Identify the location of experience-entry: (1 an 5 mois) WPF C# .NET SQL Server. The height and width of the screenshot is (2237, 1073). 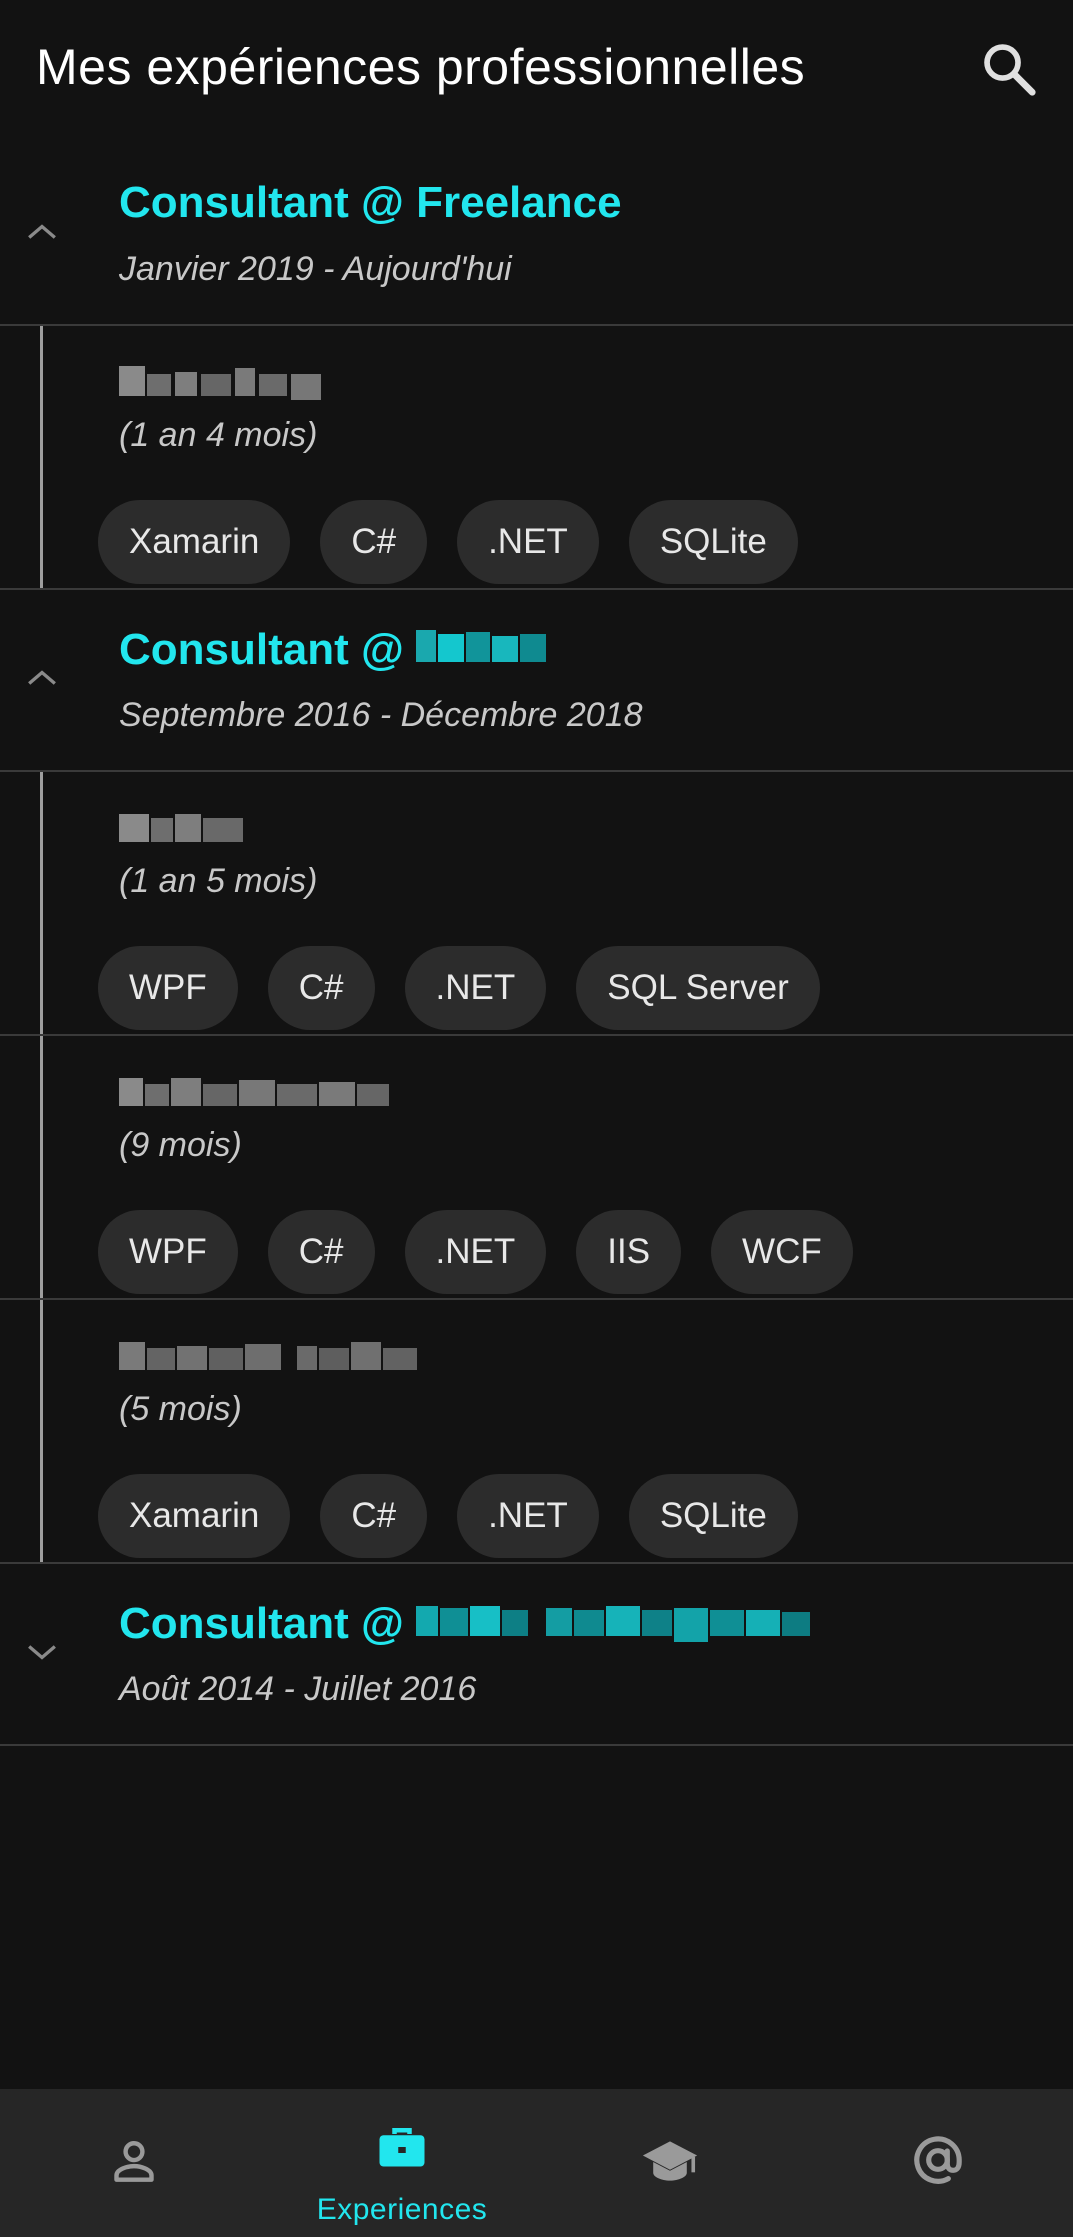
(536, 904).